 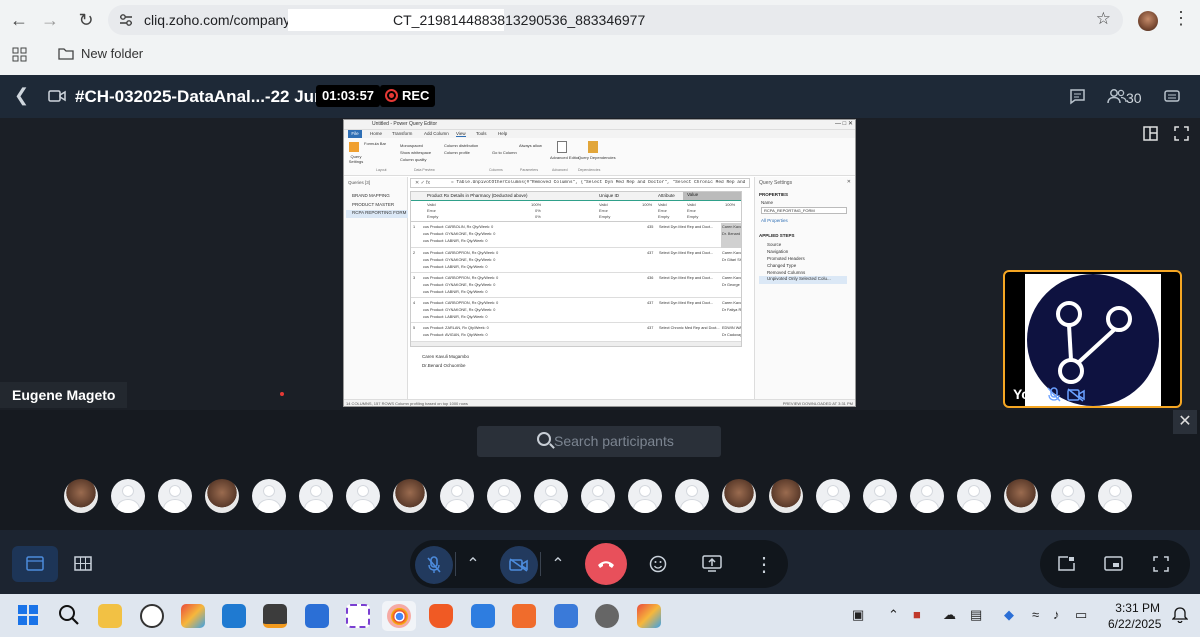 What do you see at coordinates (358, 616) in the screenshot?
I see `snipping-tool-icon` at bounding box center [358, 616].